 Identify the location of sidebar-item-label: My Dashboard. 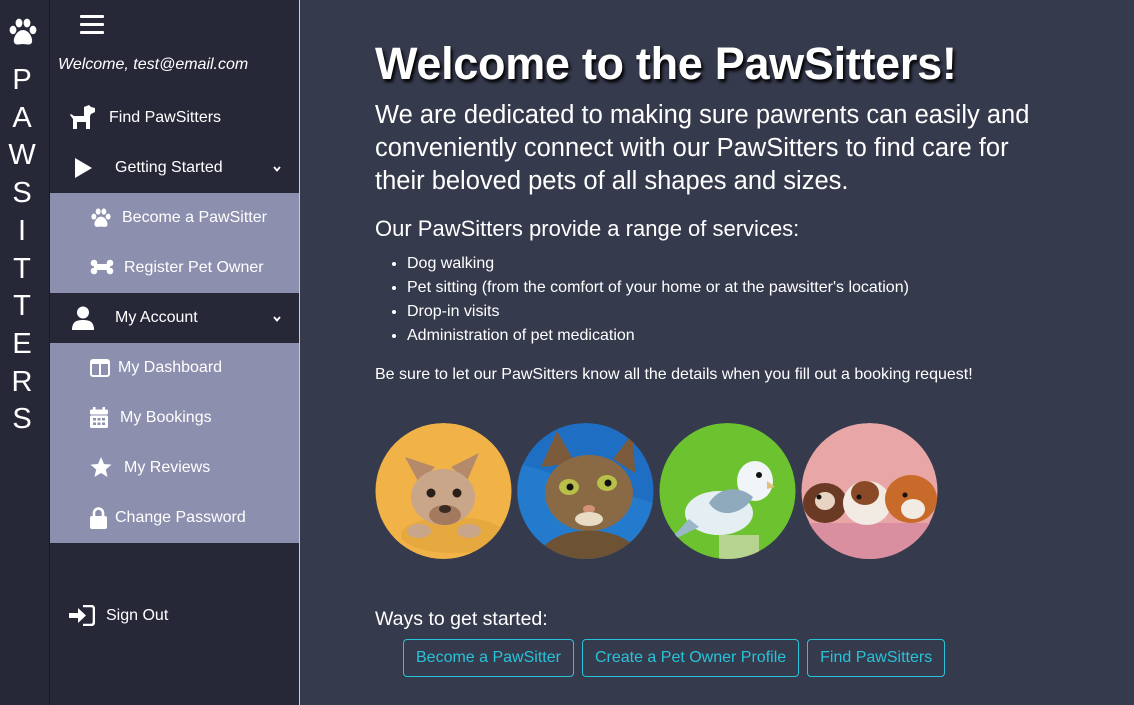
(170, 367).